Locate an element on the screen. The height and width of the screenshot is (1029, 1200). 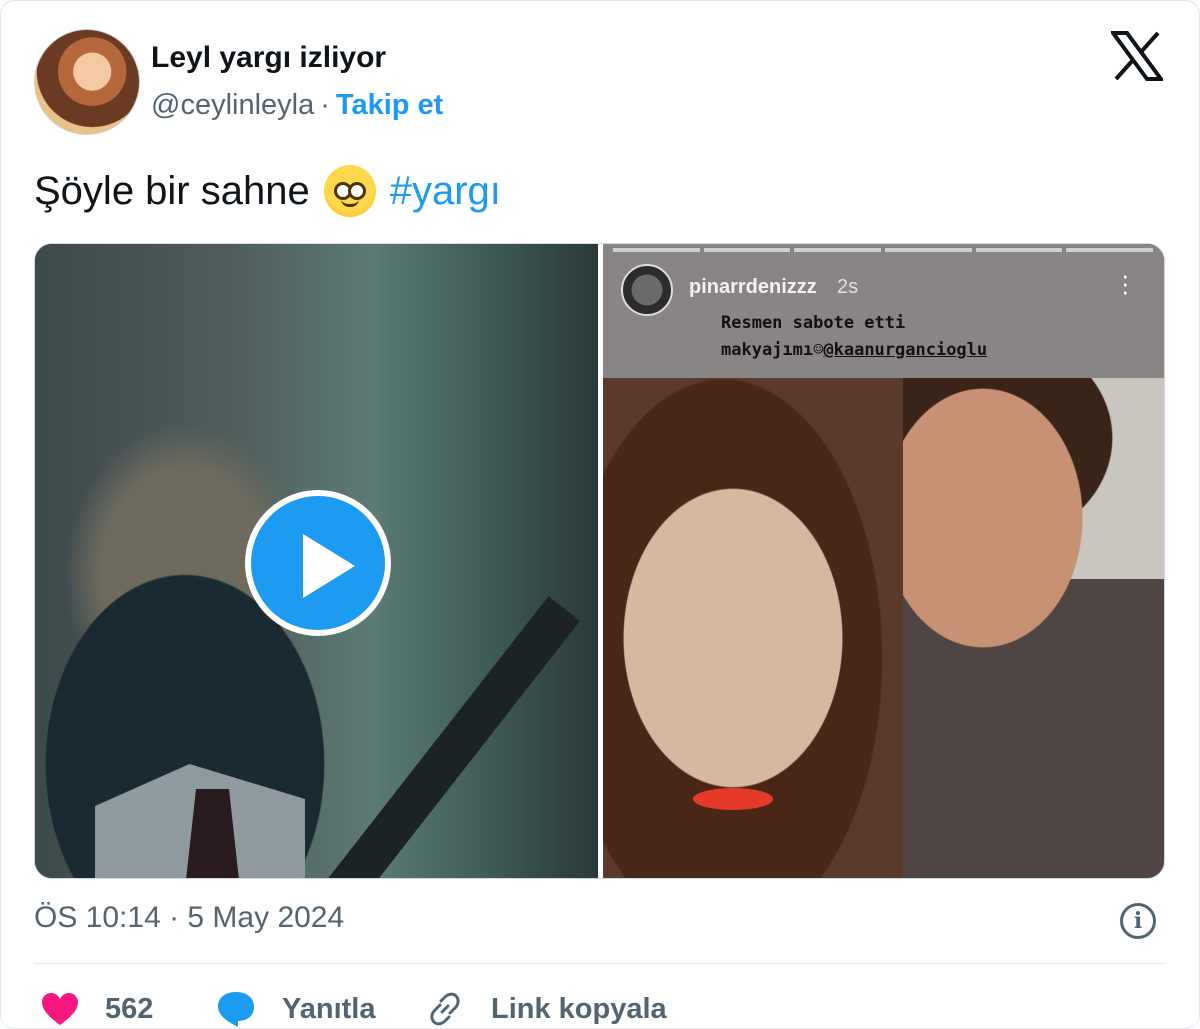
story-more-icon: · · · is located at coordinates (1125, 283).